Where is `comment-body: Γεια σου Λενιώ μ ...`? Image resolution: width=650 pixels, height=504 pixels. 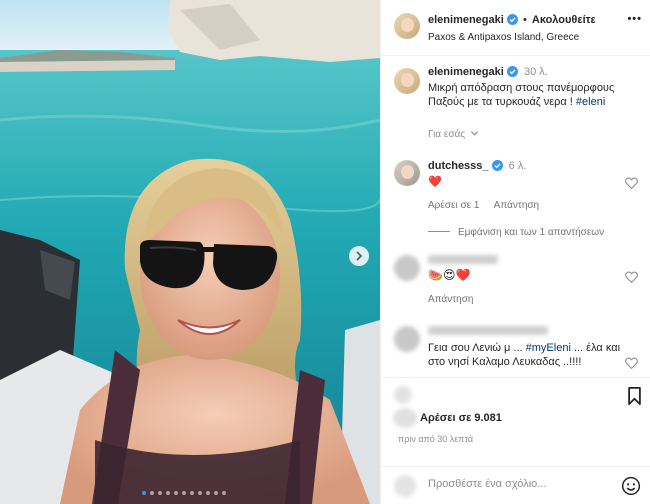 comment-body: Γεια σου Λενιώ μ ... is located at coordinates (477, 348).